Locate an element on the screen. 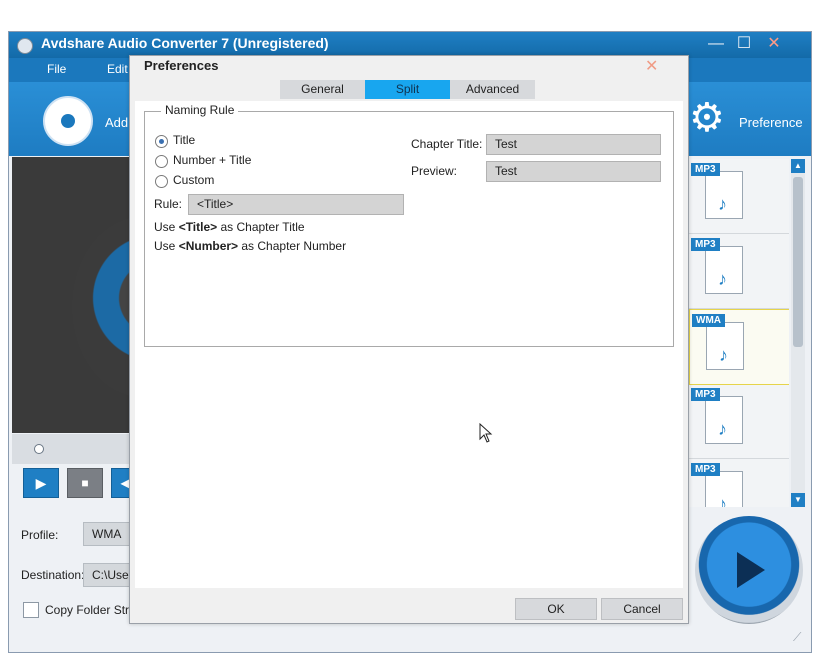  radio-title is located at coordinates (161, 141).